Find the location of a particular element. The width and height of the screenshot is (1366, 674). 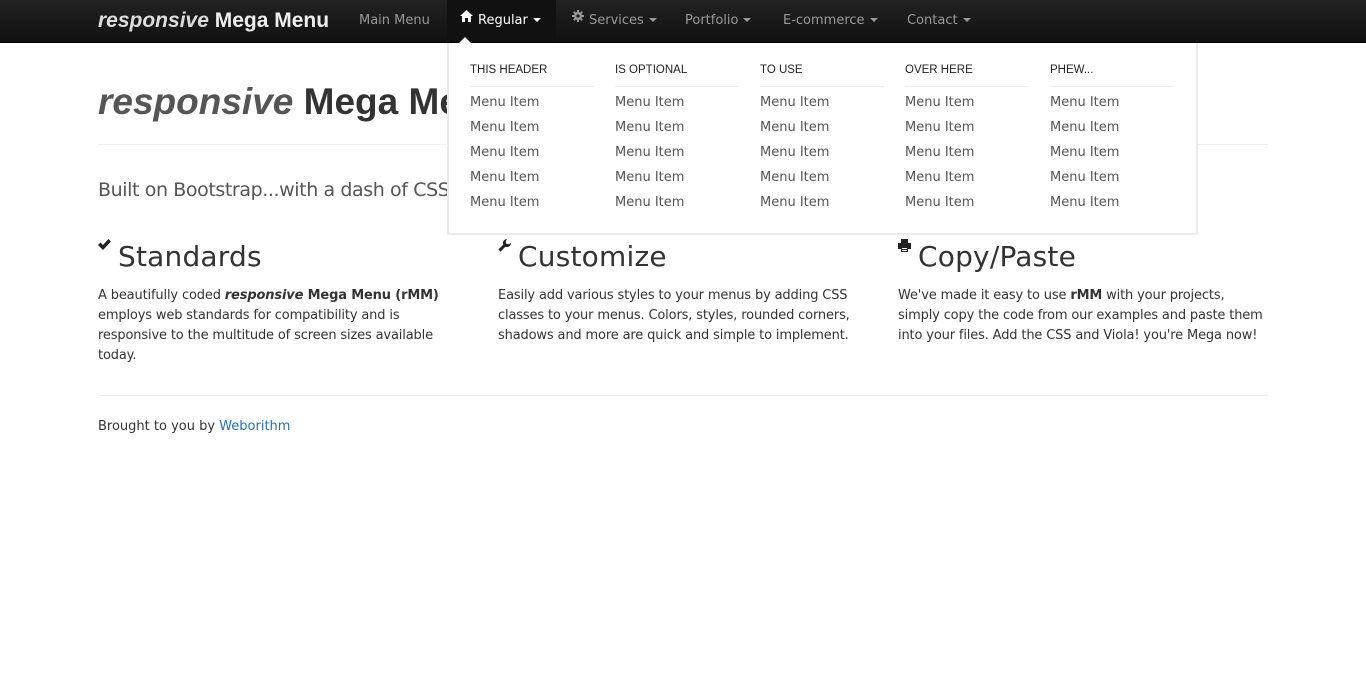

nav-label: Regular is located at coordinates (503, 20).